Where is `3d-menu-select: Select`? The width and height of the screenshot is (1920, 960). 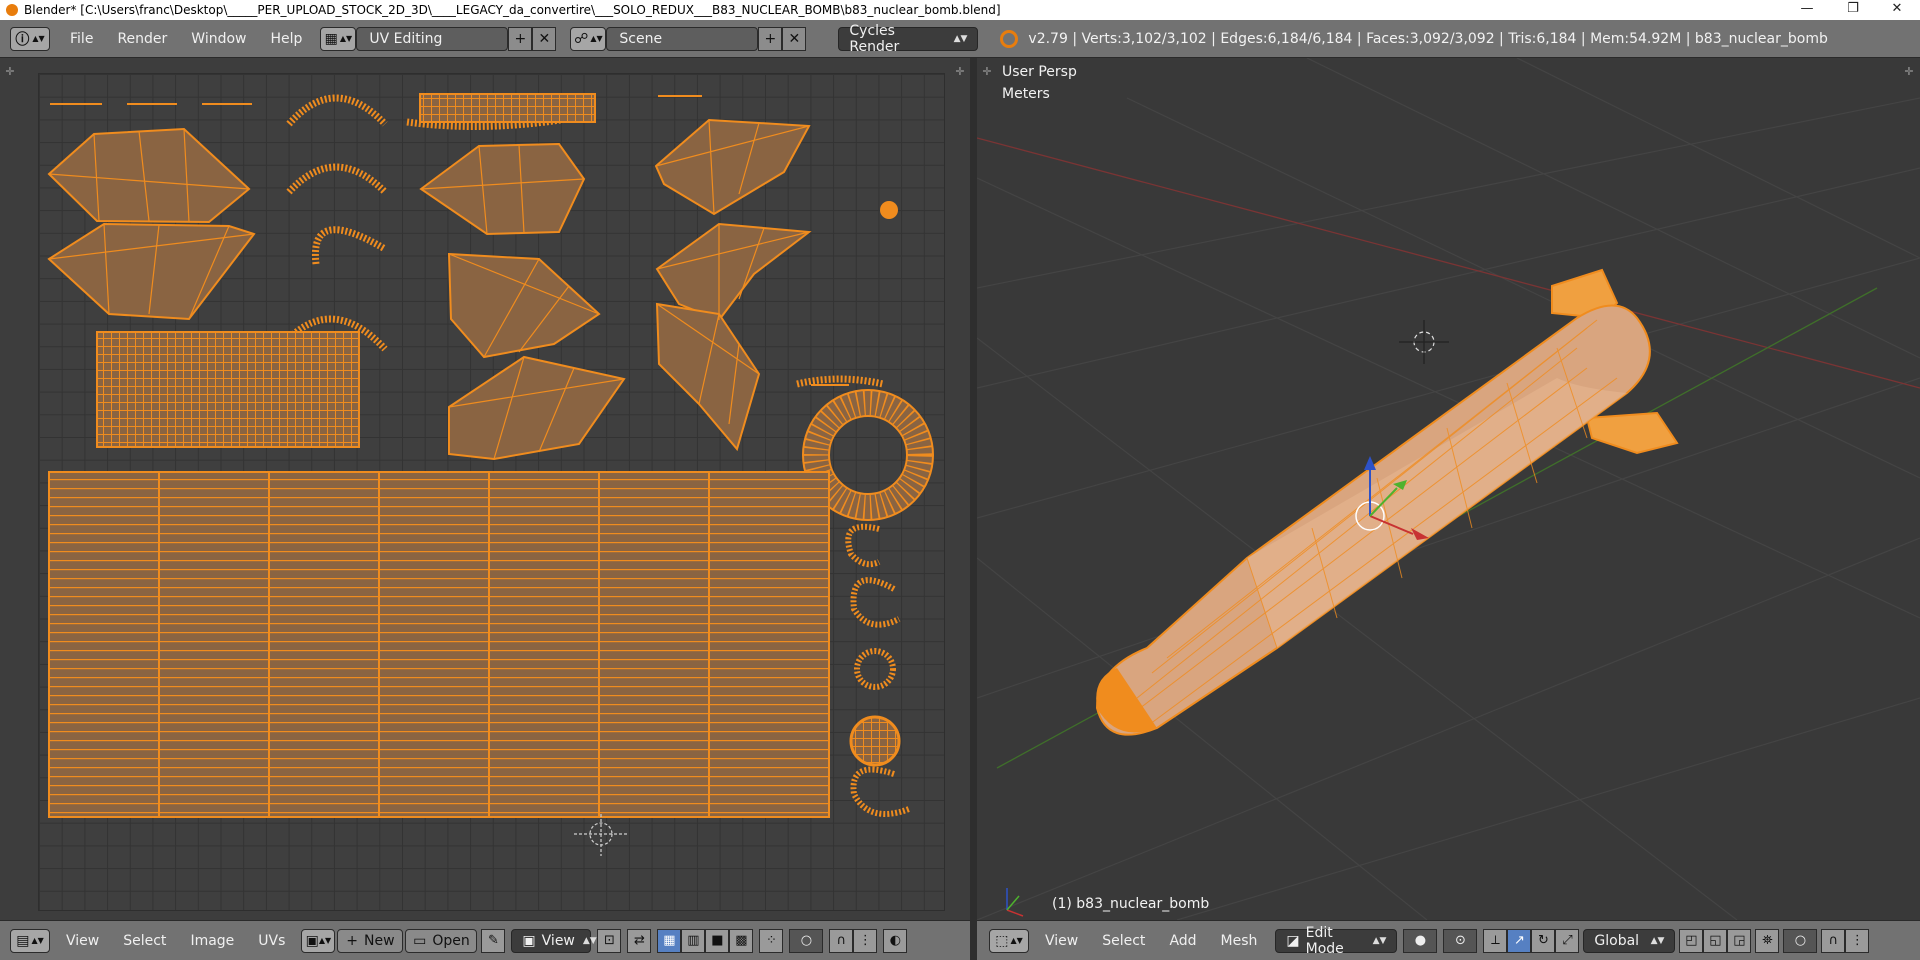 3d-menu-select: Select is located at coordinates (1123, 941).